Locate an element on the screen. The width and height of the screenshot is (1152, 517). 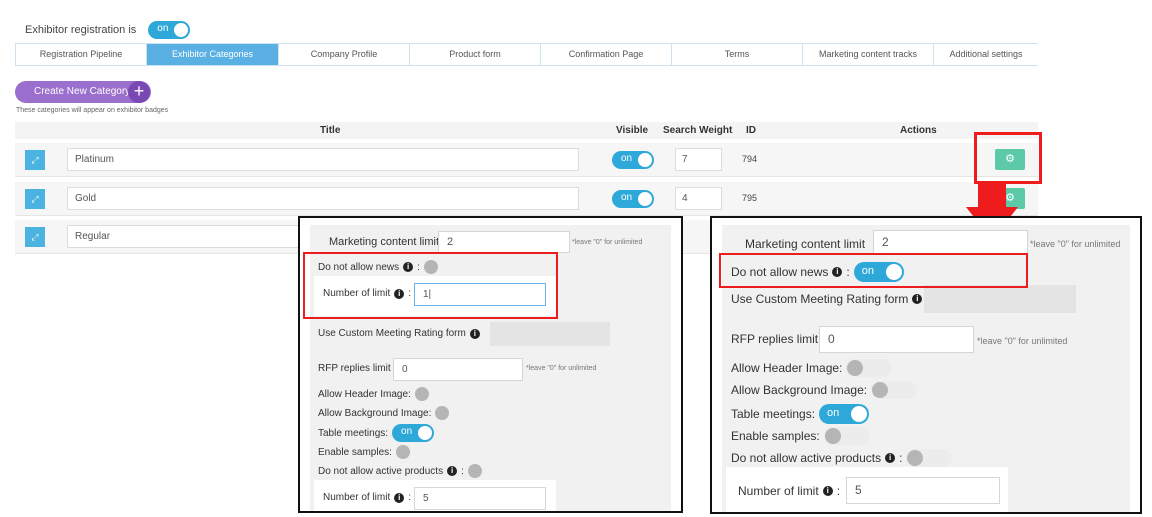
header-visible: Visible is located at coordinates (632, 130).